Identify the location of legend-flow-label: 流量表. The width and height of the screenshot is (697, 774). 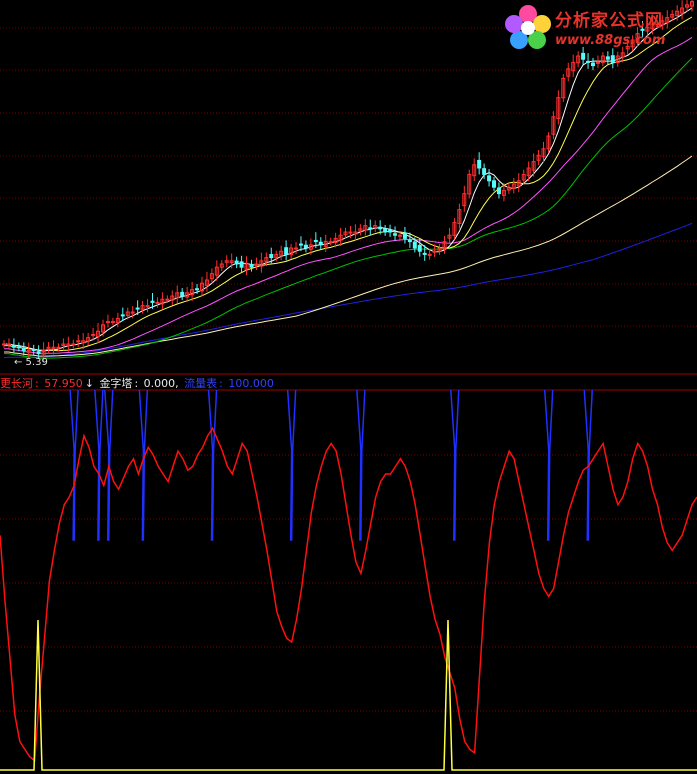
(201, 383).